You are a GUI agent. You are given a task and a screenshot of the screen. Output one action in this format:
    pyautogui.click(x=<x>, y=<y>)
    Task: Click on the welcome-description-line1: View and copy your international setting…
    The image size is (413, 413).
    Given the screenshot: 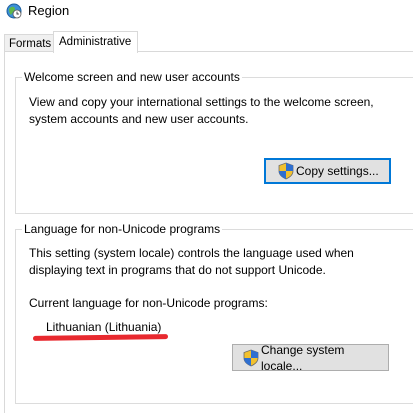 What is the action you would take?
    pyautogui.click(x=201, y=102)
    